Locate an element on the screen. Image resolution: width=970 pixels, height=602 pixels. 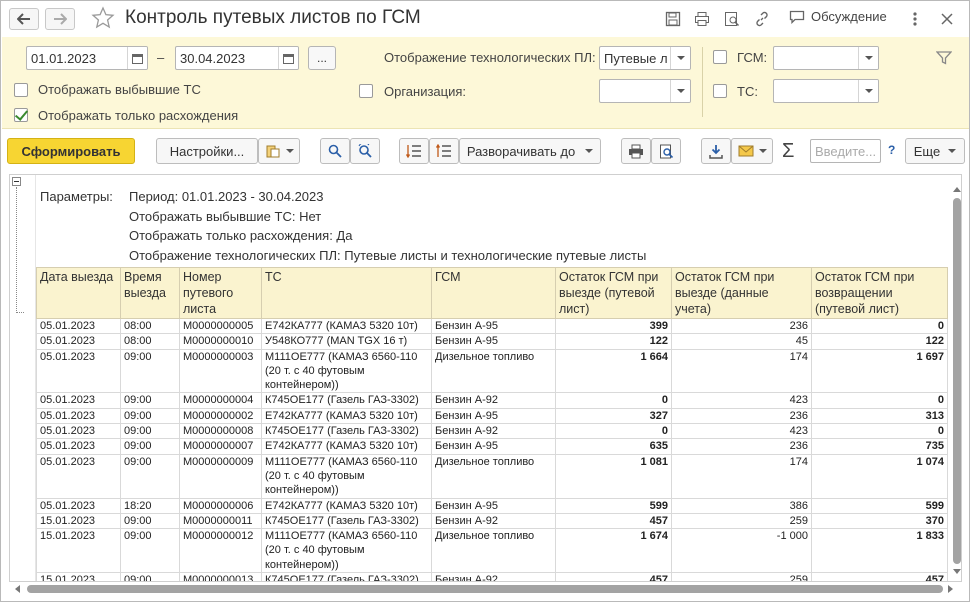
cell-ret-pl: 457 is located at coordinates (879, 576).